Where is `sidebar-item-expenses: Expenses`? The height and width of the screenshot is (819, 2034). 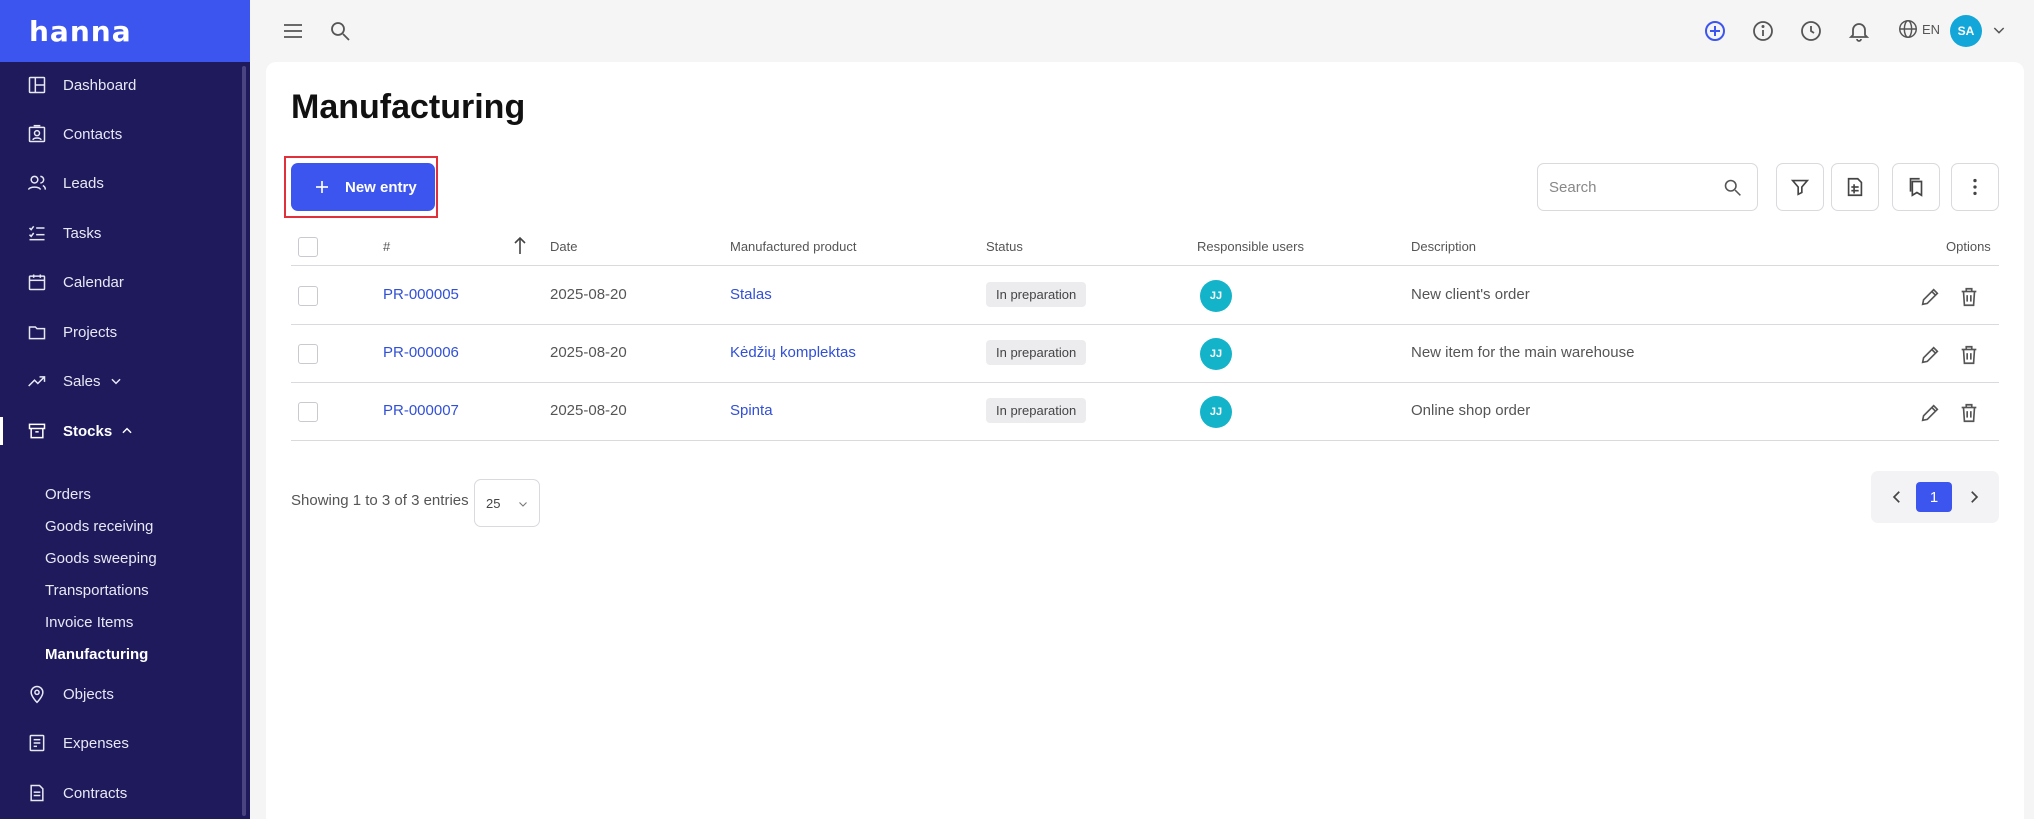 sidebar-item-expenses: Expenses is located at coordinates (122, 743).